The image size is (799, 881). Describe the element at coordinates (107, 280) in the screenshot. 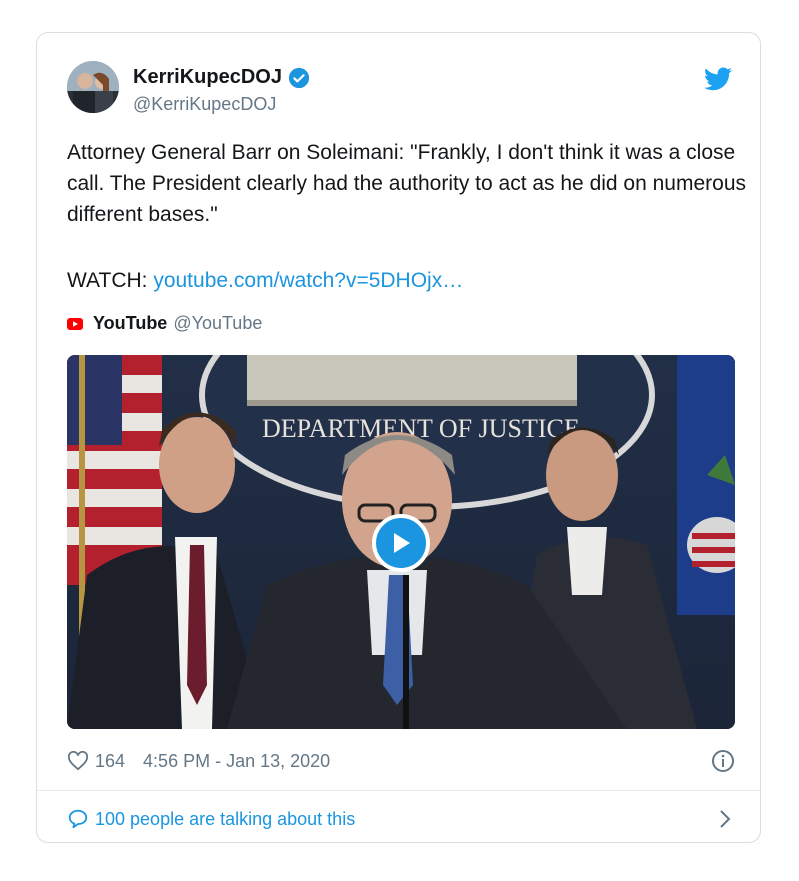

I see `watch-label: WATCH:` at that location.